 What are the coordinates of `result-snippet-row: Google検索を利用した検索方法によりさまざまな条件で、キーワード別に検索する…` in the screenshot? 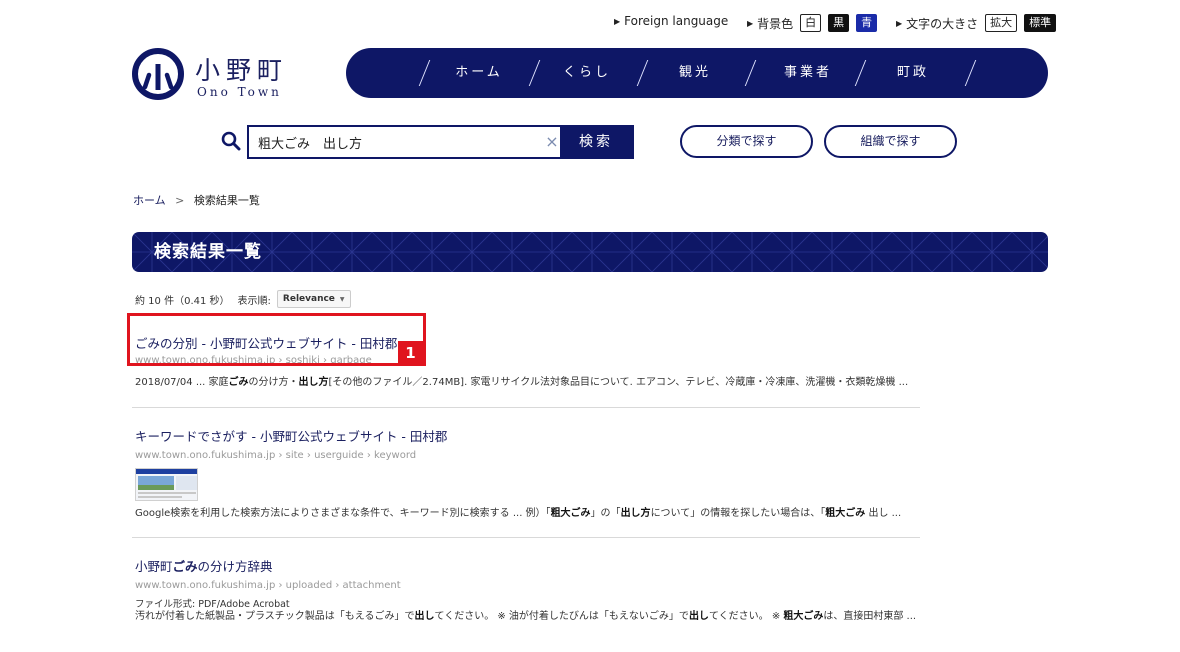 It's located at (527, 514).